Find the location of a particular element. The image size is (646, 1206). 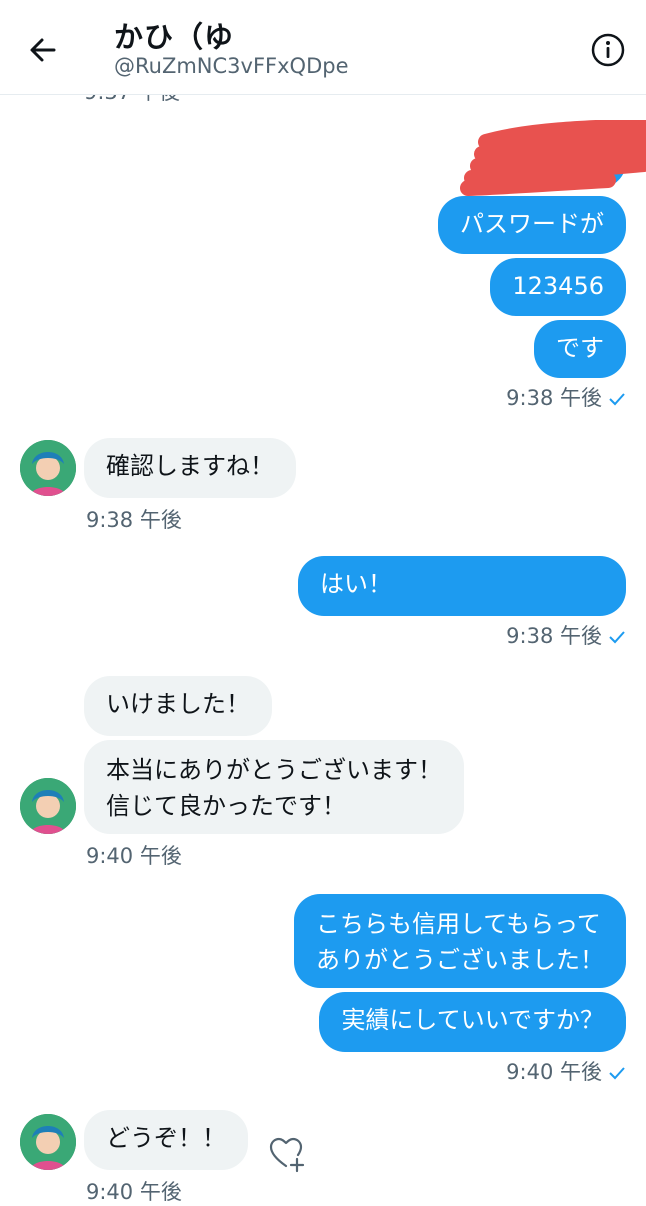

message-line: 本当にありがとうございます！ is located at coordinates (274, 770).